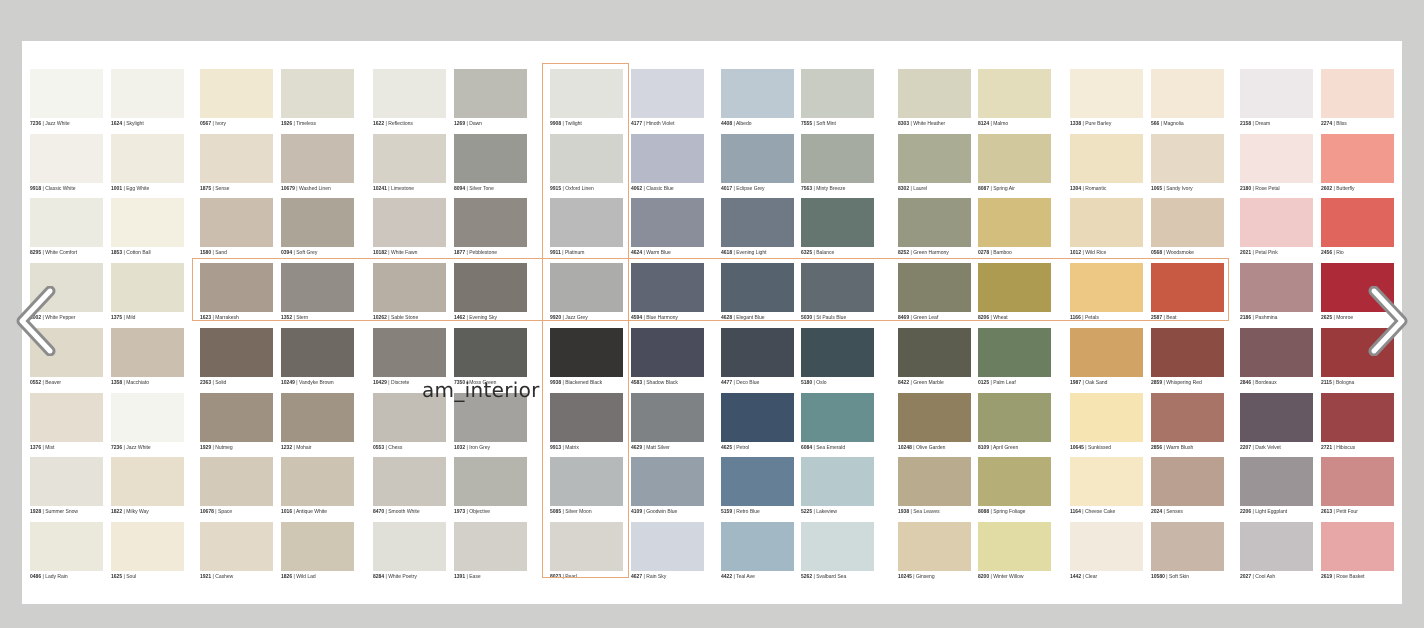  I want to click on swatch-label: 9938 | Blackened Black, so click(590, 383).